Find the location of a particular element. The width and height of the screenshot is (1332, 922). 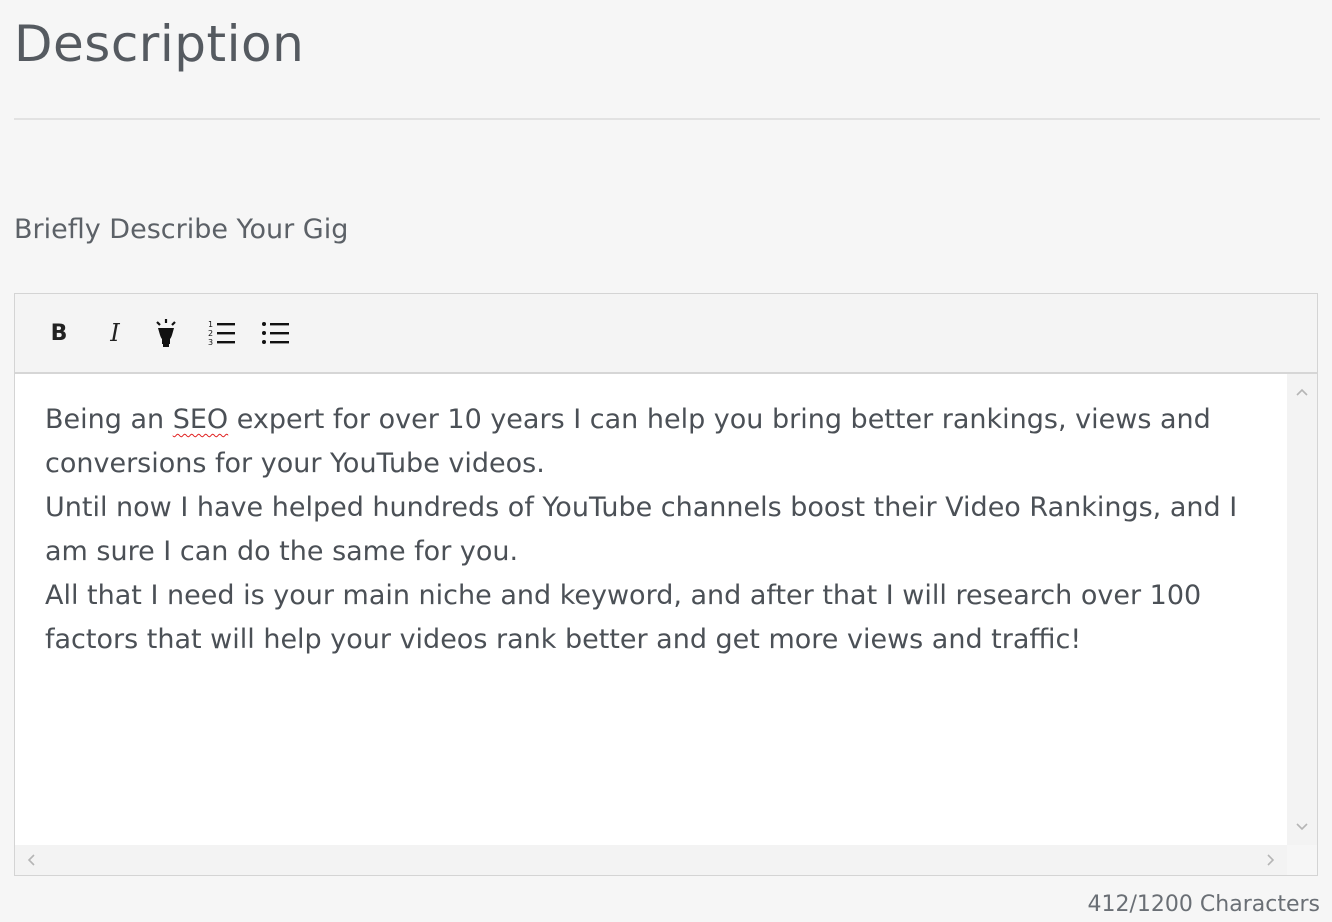

page-title: Description is located at coordinates (159, 44).